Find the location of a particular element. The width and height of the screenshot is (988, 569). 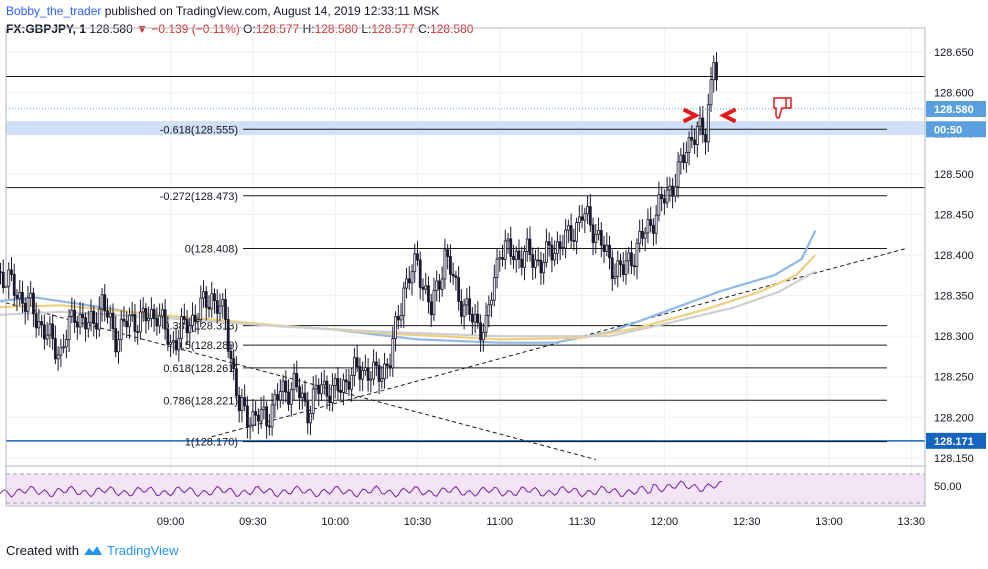

fib-label: 0(128.408) is located at coordinates (211, 250).